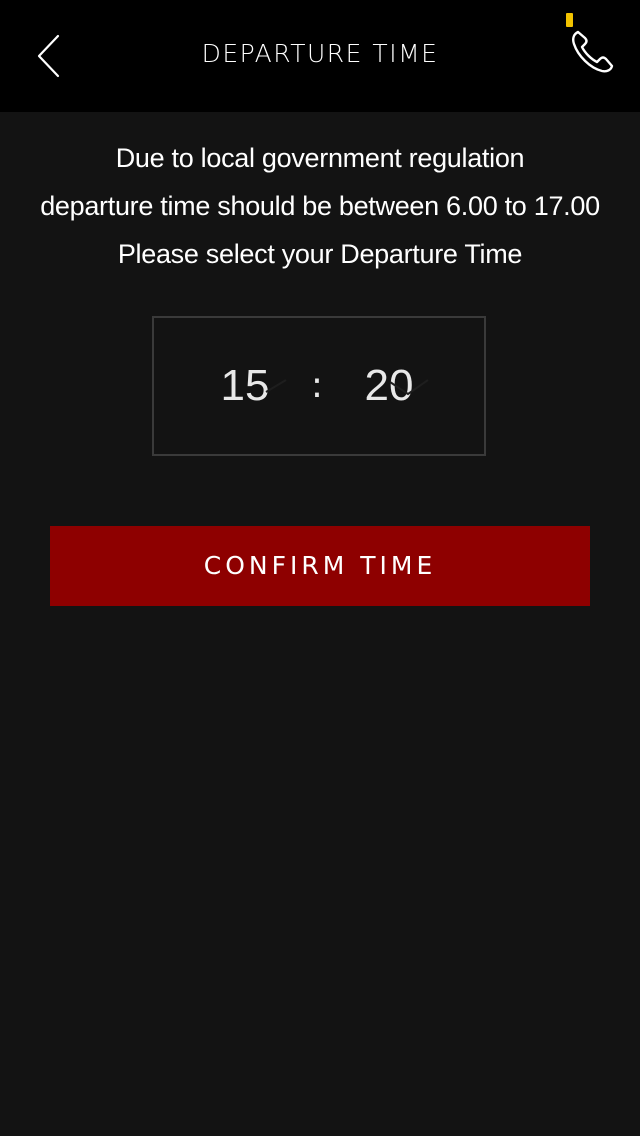  I want to click on notice-line-1: Due to local government regulation, so click(320, 158).